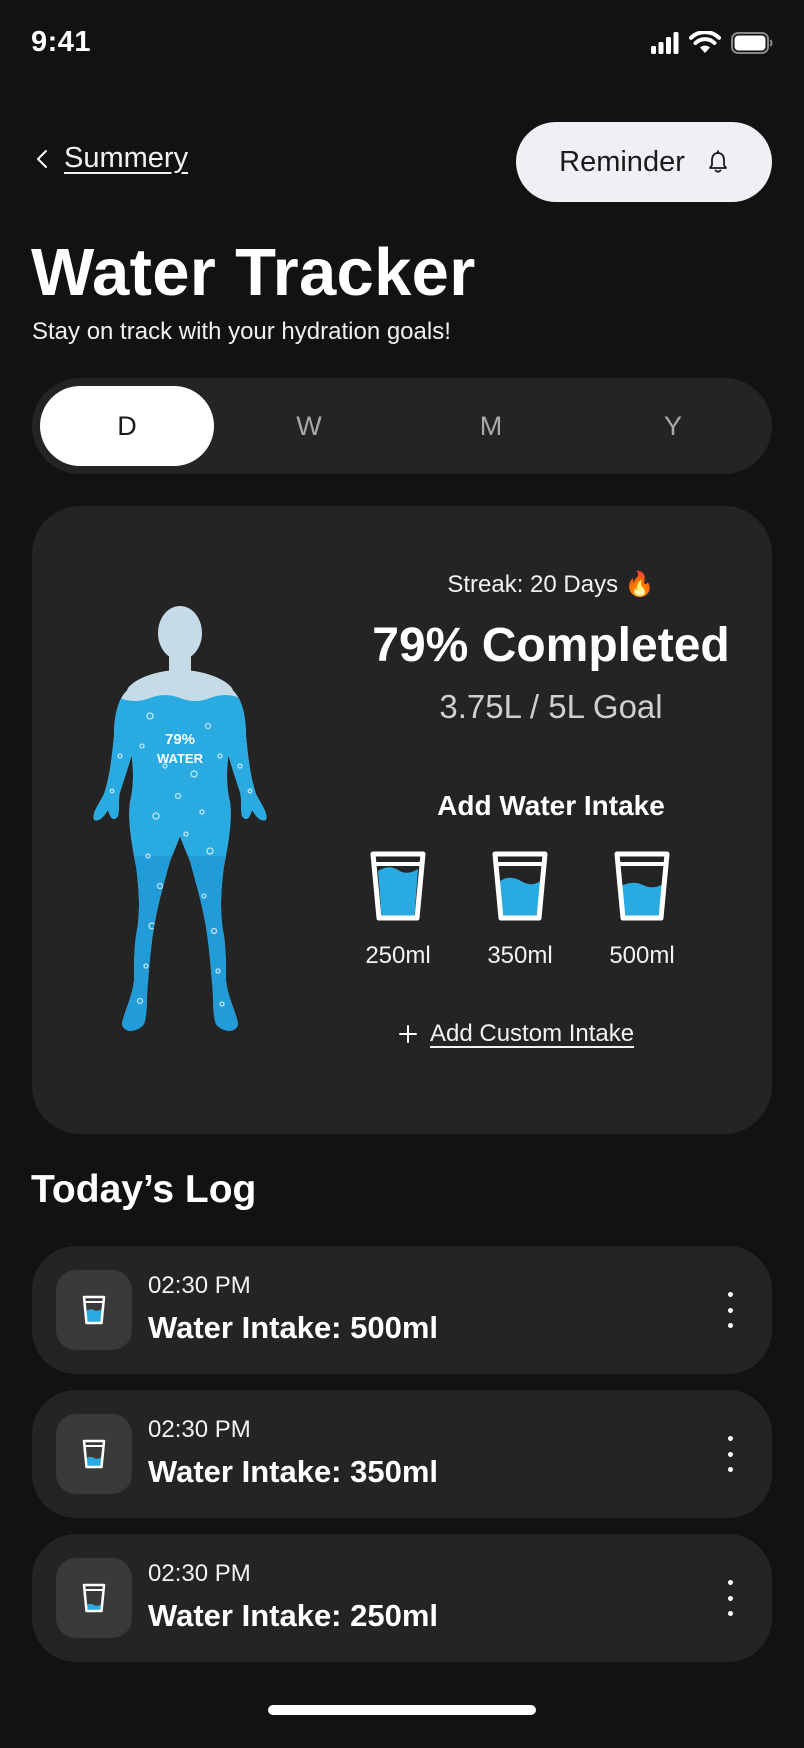 The image size is (804, 1748). What do you see at coordinates (642, 955) in the screenshot?
I see `intake-label: 500ml` at bounding box center [642, 955].